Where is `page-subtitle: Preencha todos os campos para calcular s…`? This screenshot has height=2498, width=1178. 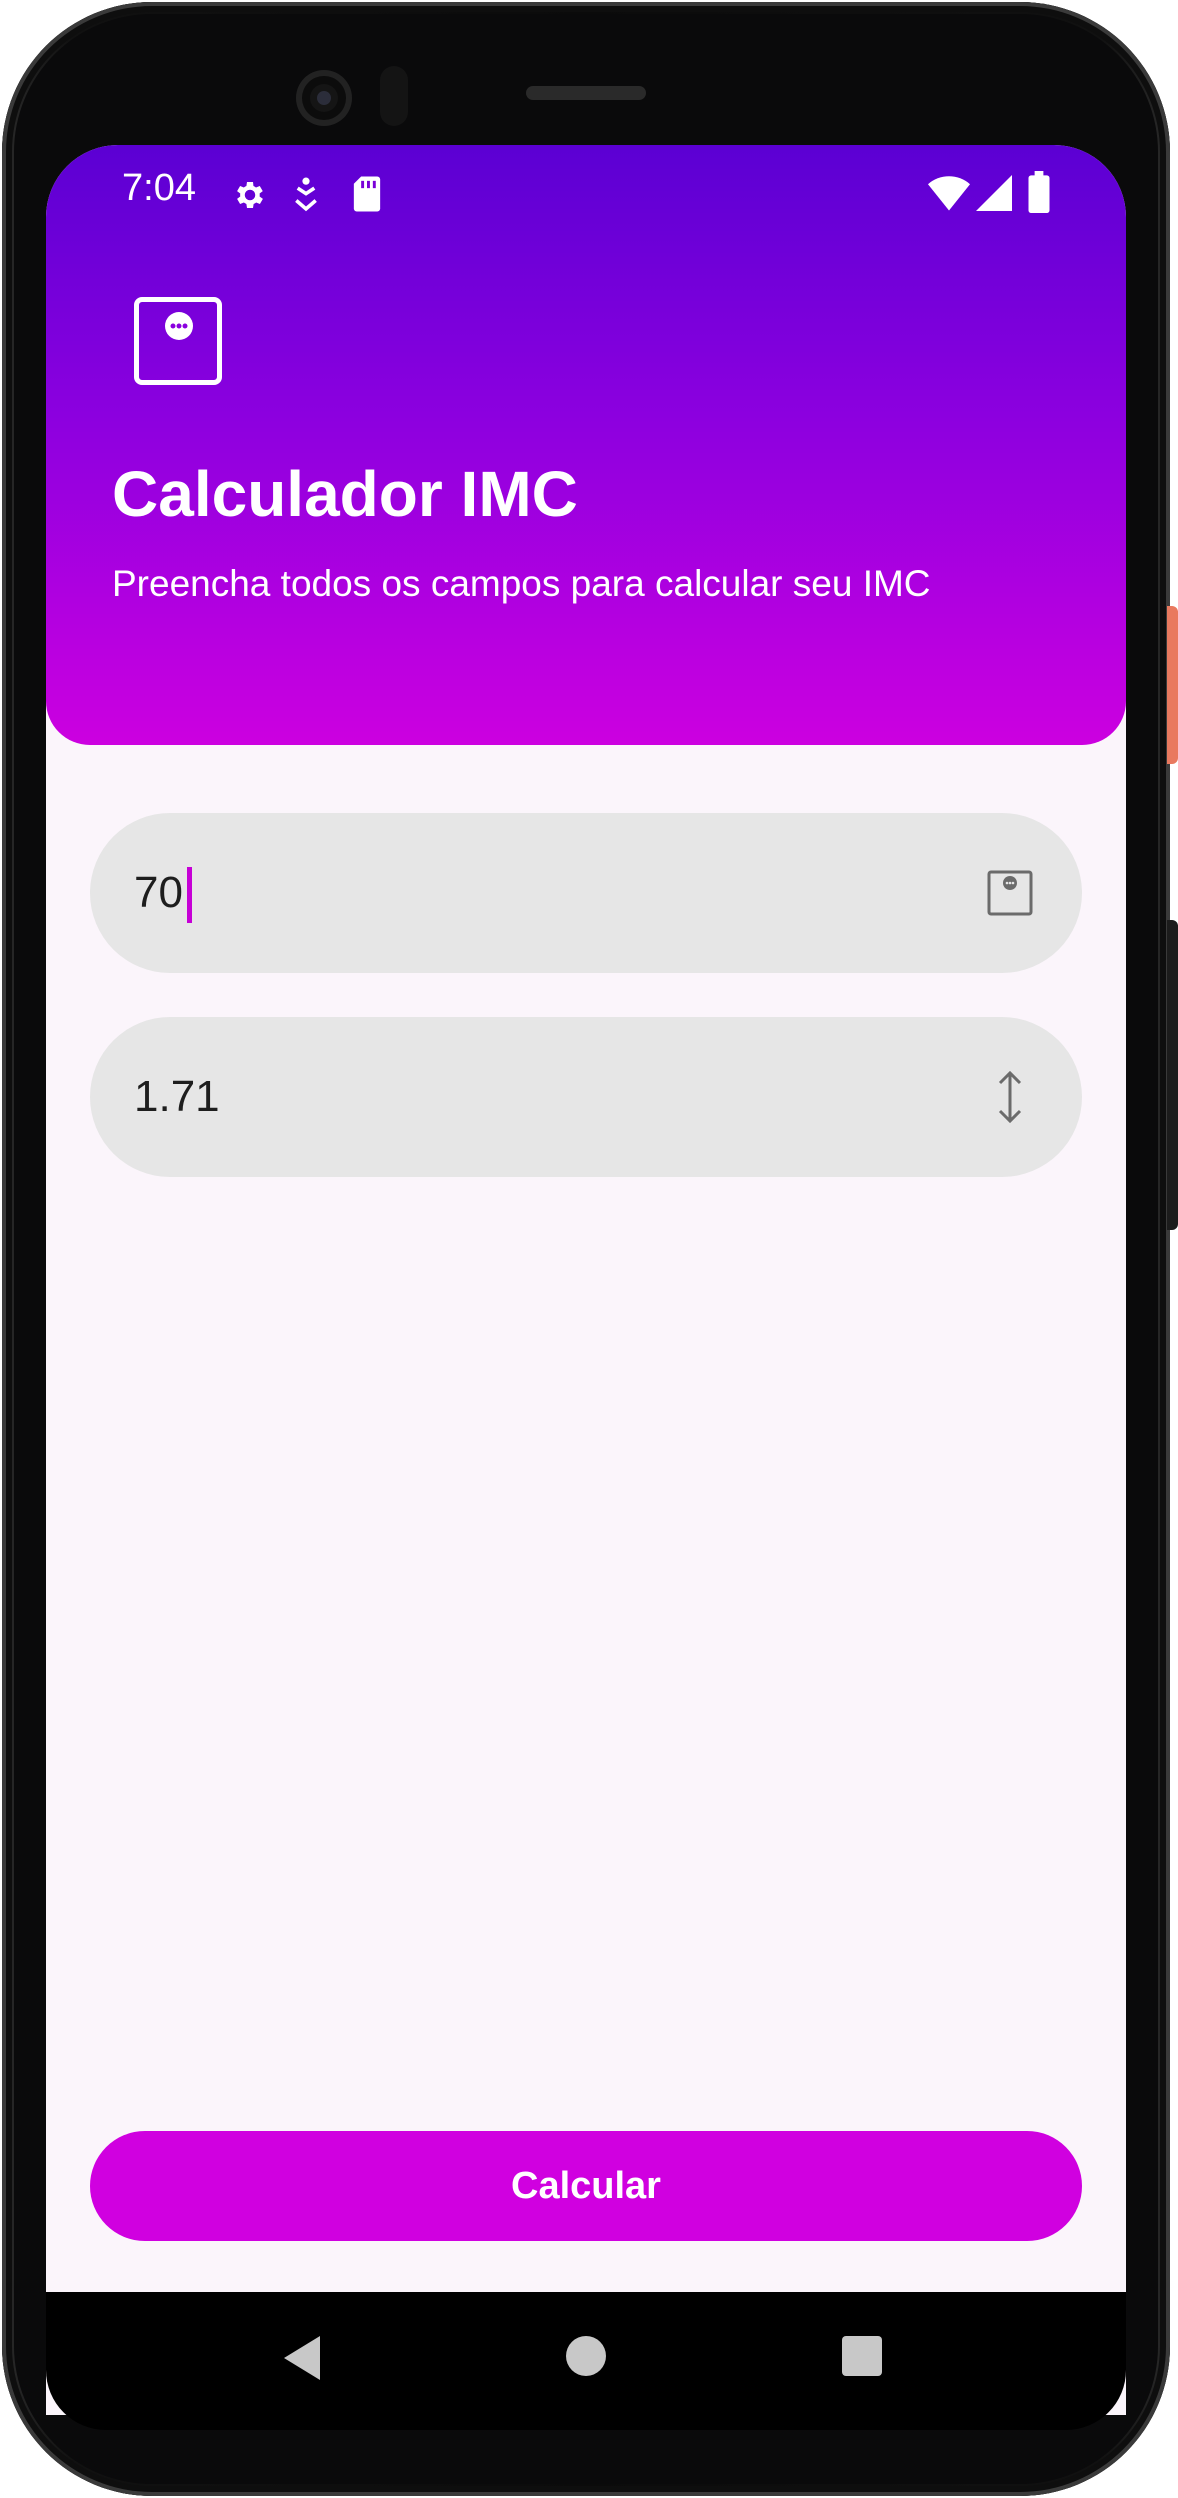 page-subtitle: Preencha todos os campos para calcular s… is located at coordinates (521, 583).